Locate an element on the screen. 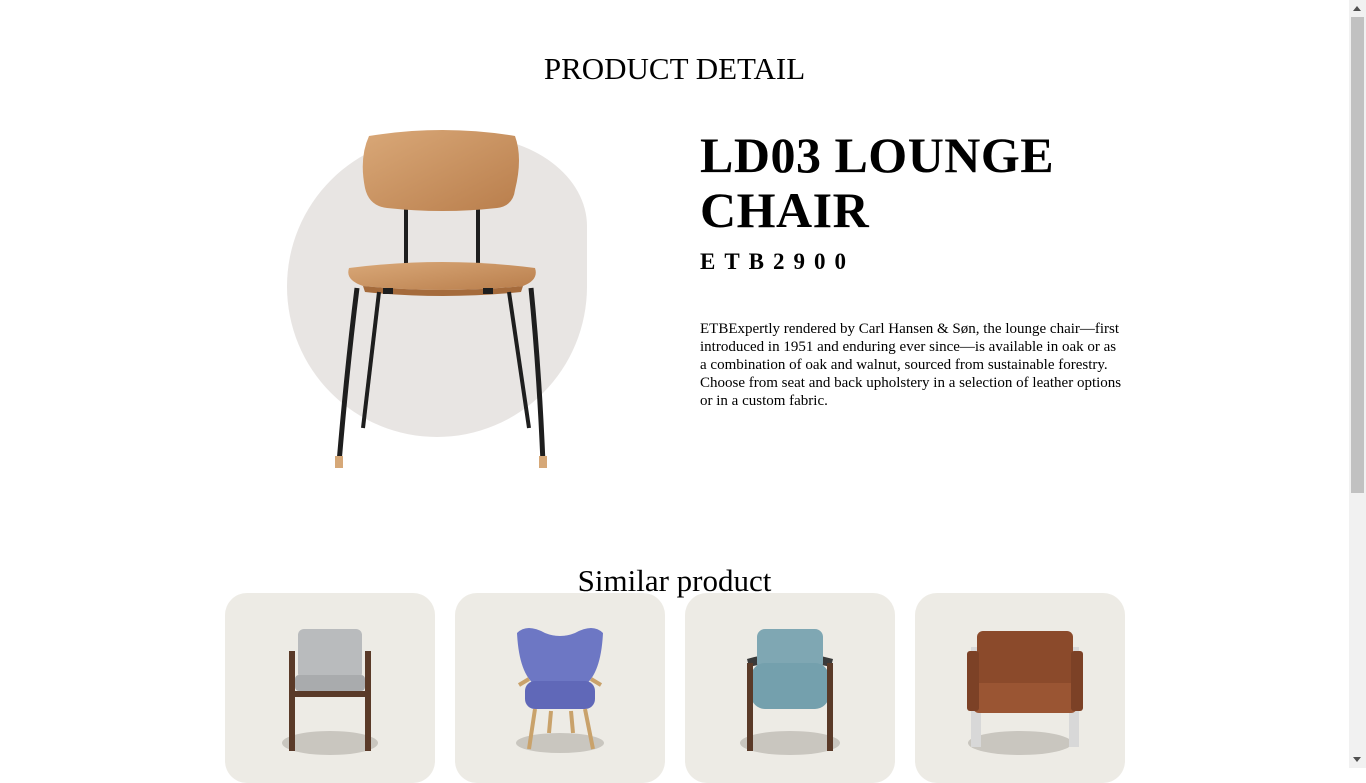 This screenshot has height=783, width=1366. page-title: PRODUCT DETAIL is located at coordinates (674, 68).